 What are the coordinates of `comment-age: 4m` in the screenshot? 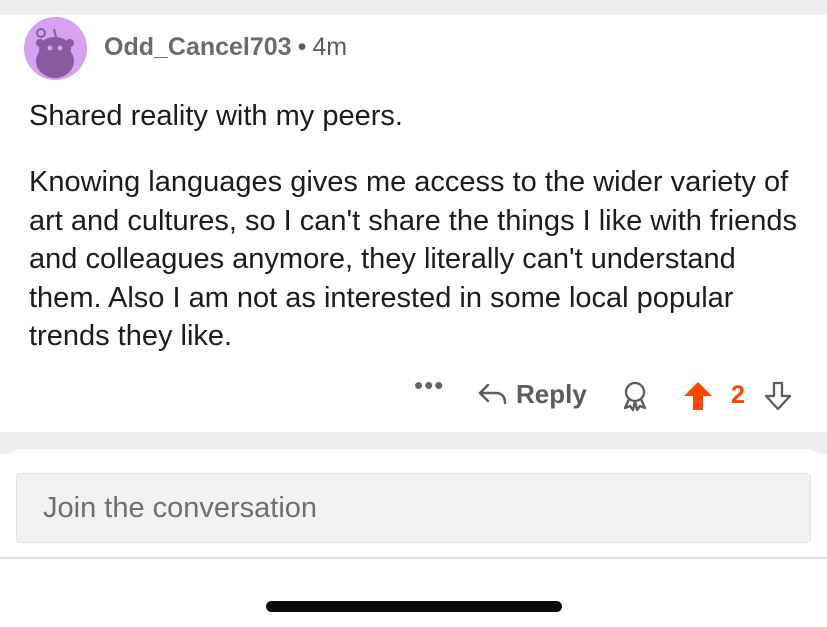 It's located at (330, 47).